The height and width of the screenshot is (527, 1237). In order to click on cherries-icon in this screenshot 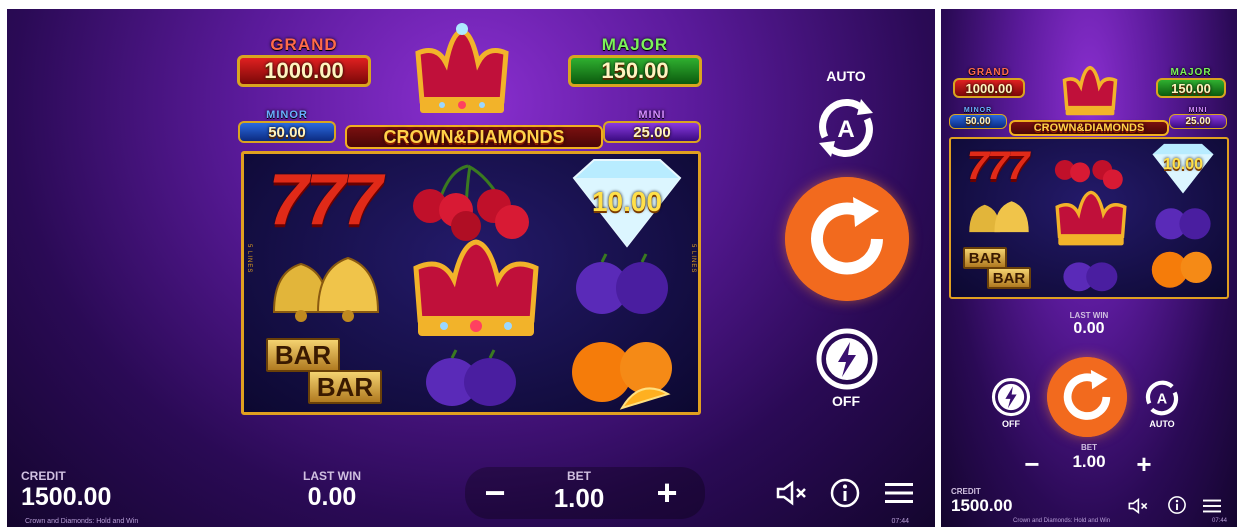, I will do `click(471, 202)`.